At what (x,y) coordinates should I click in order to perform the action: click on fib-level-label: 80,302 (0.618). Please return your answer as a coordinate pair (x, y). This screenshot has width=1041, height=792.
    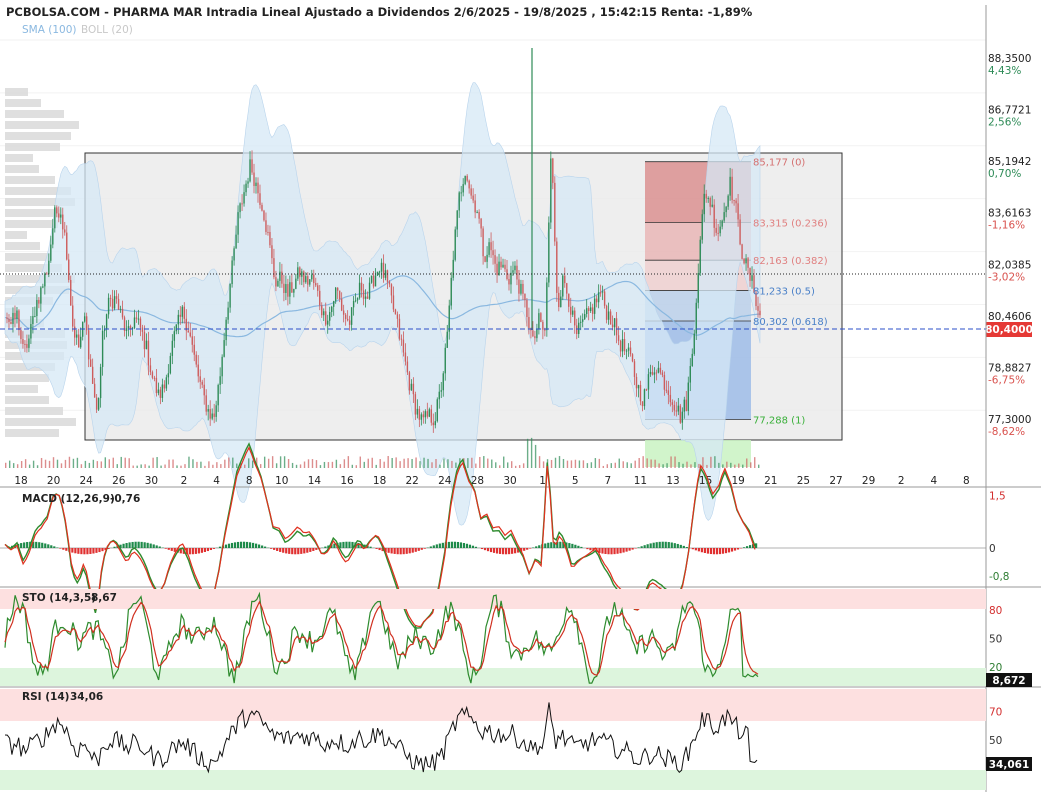
    Looking at the image, I should click on (790, 322).